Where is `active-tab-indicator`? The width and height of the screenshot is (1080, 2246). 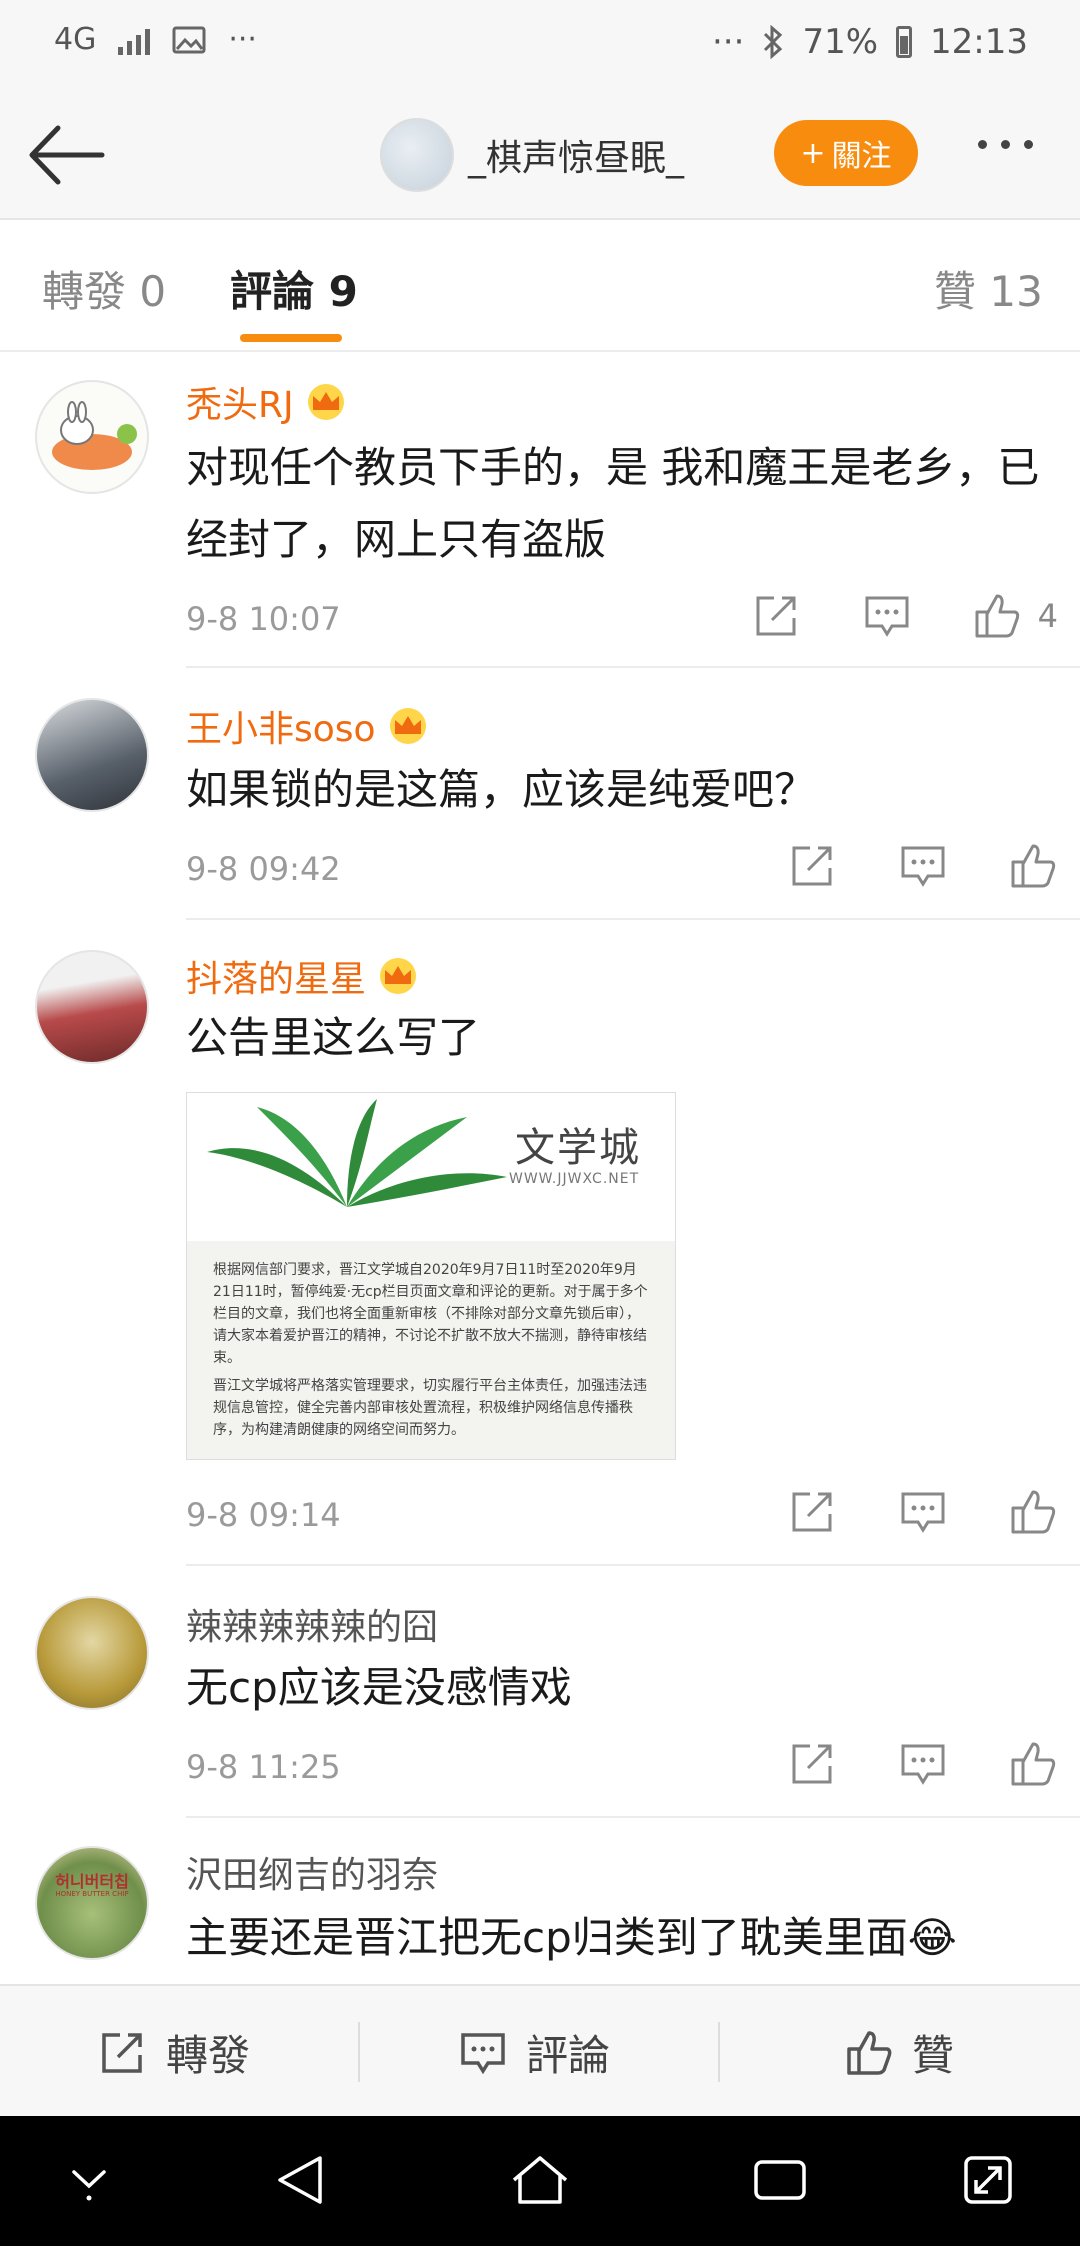
active-tab-indicator is located at coordinates (291, 338).